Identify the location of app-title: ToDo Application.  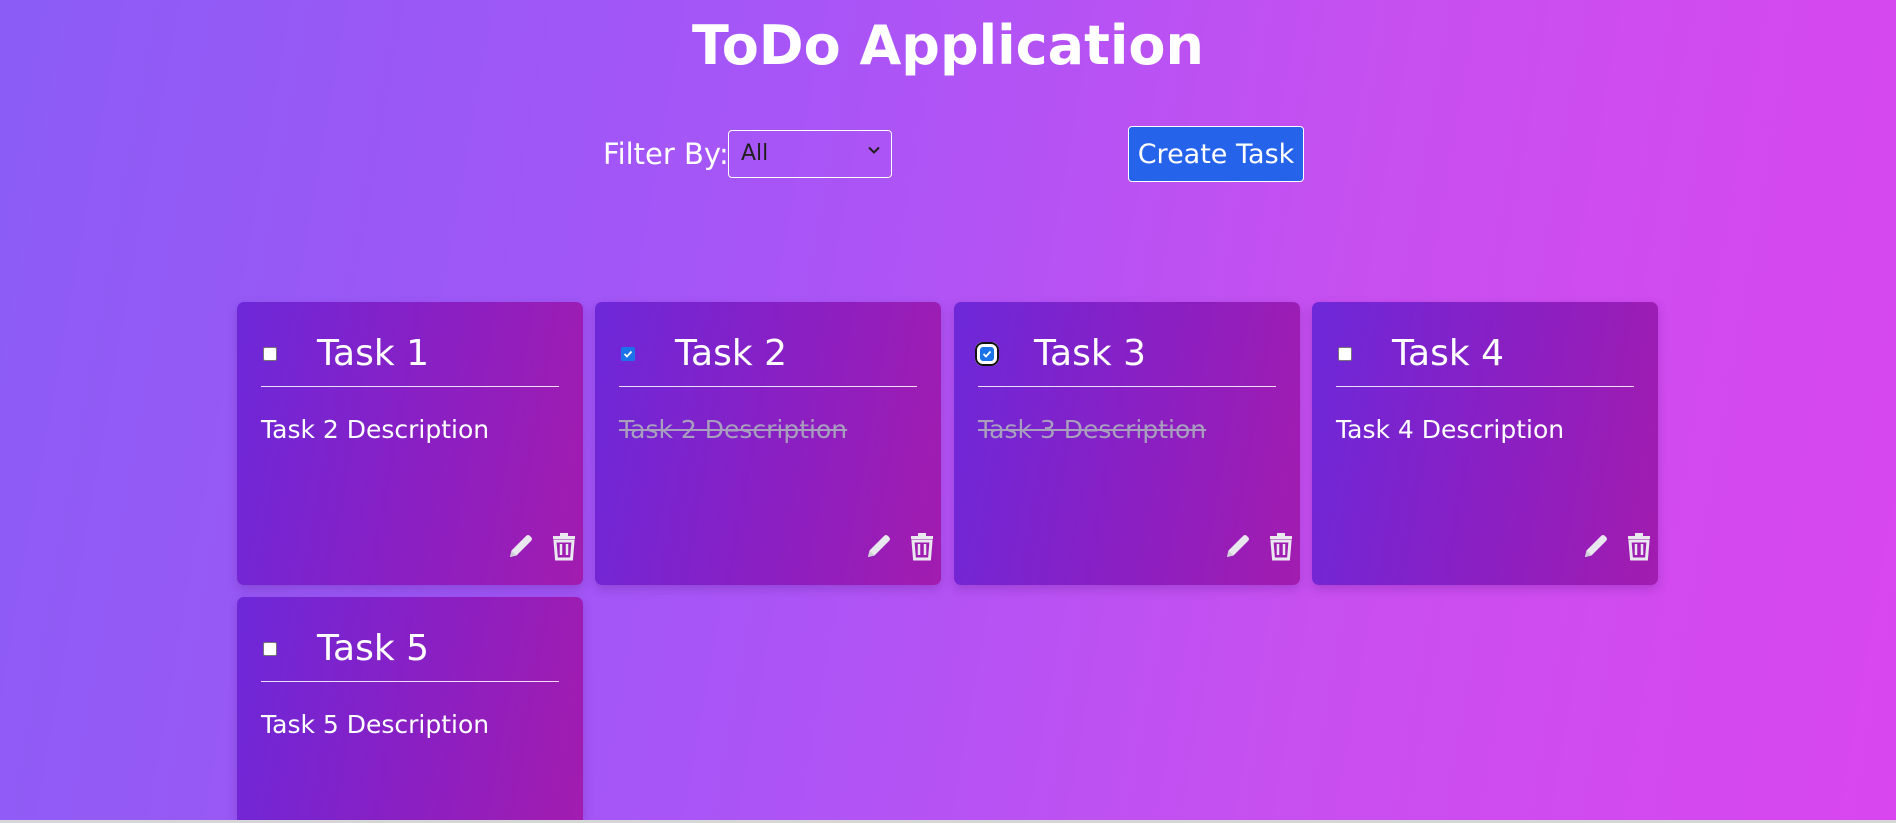
(948, 45).